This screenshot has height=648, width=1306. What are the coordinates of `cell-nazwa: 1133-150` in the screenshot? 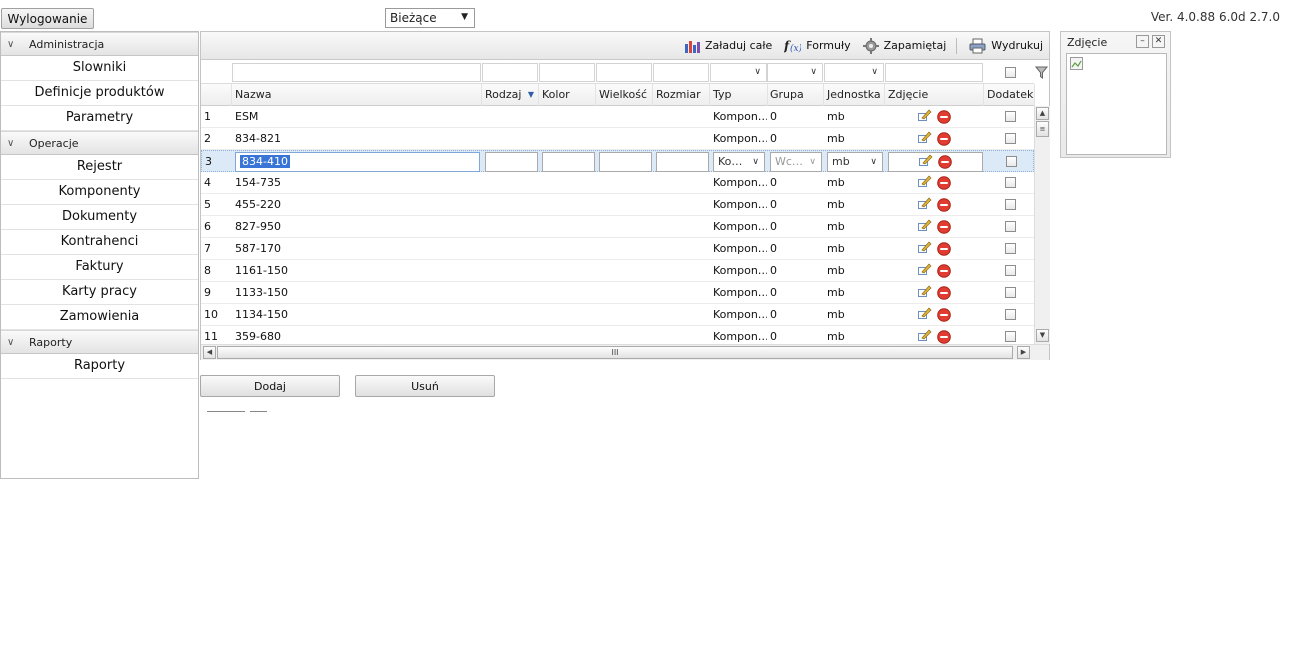 It's located at (356, 293).